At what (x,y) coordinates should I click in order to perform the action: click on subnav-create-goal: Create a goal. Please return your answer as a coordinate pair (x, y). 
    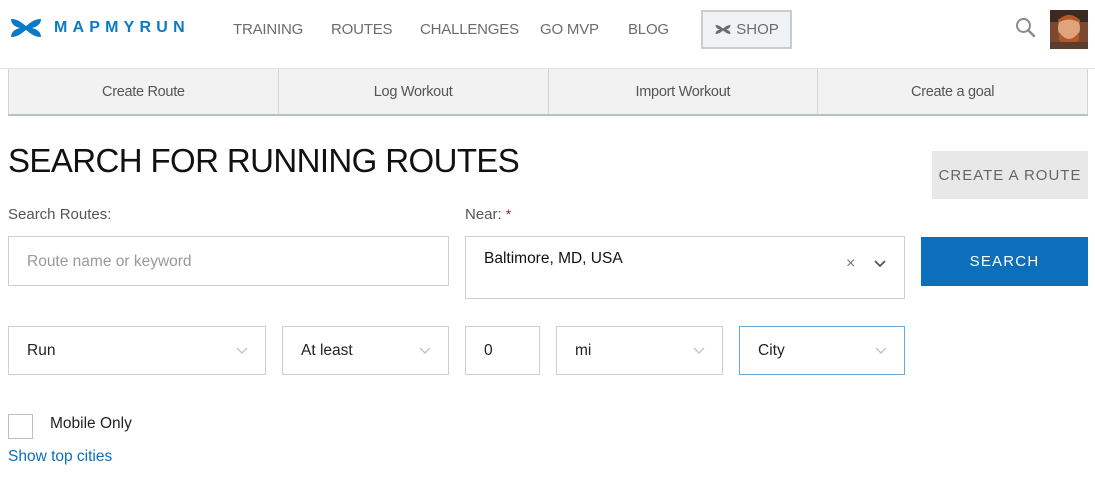
    Looking at the image, I should click on (952, 91).